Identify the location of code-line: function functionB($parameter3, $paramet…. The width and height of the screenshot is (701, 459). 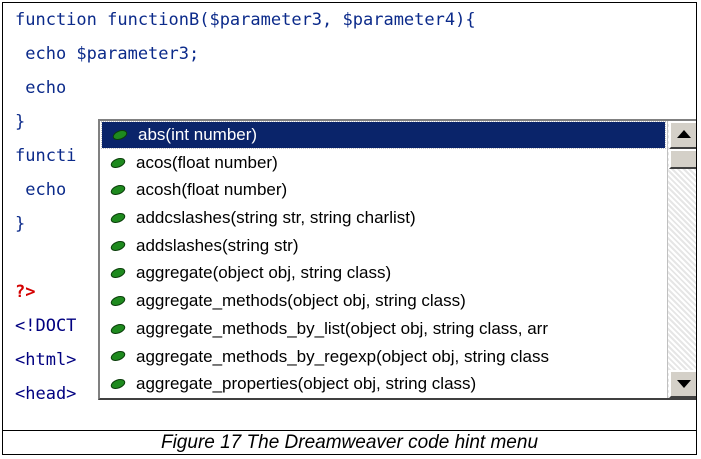
(245, 20).